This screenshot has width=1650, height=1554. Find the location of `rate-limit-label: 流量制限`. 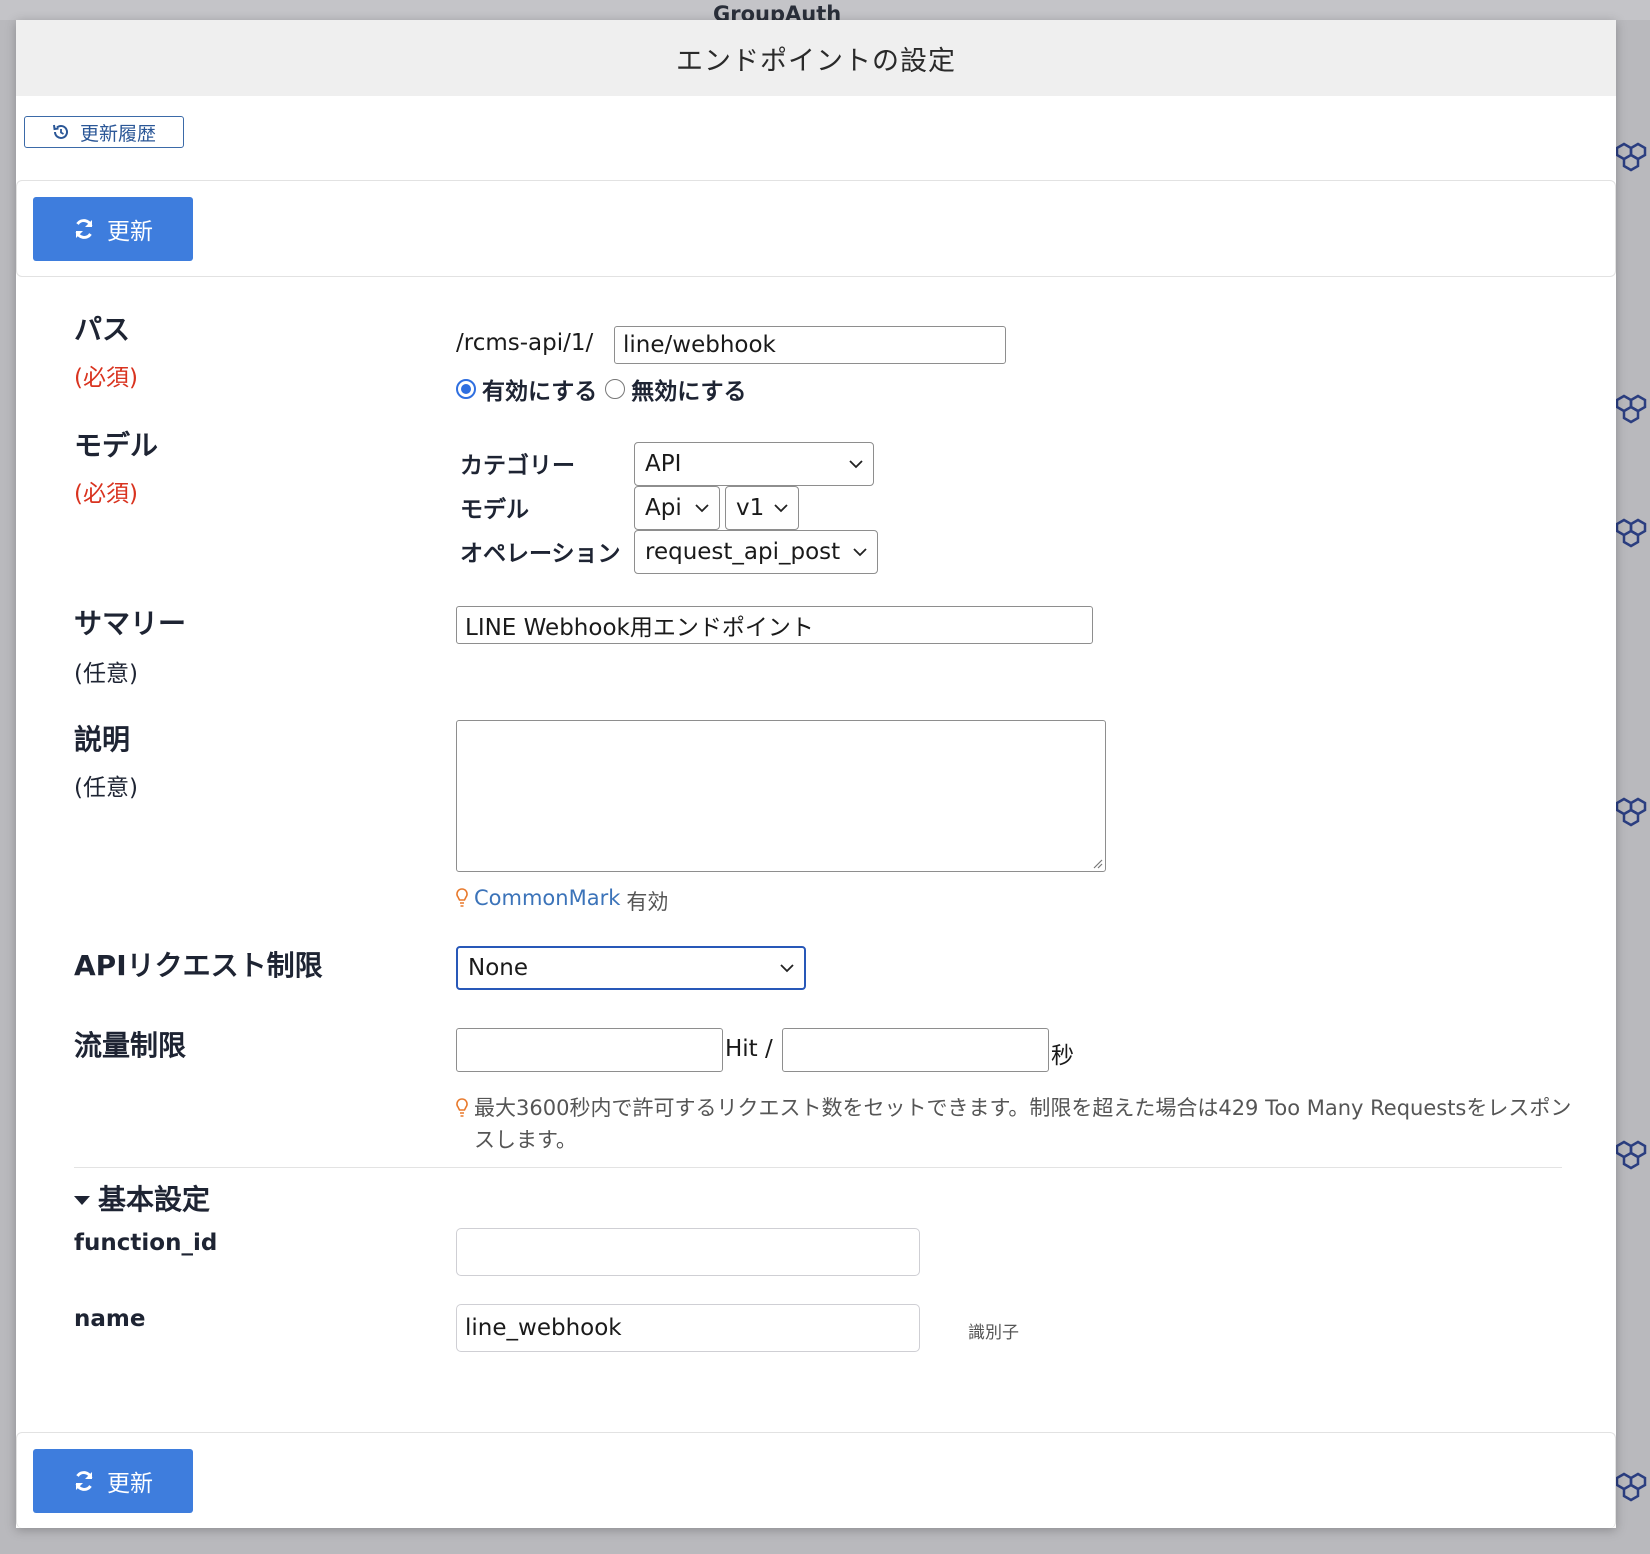

rate-limit-label: 流量制限 is located at coordinates (130, 1045).